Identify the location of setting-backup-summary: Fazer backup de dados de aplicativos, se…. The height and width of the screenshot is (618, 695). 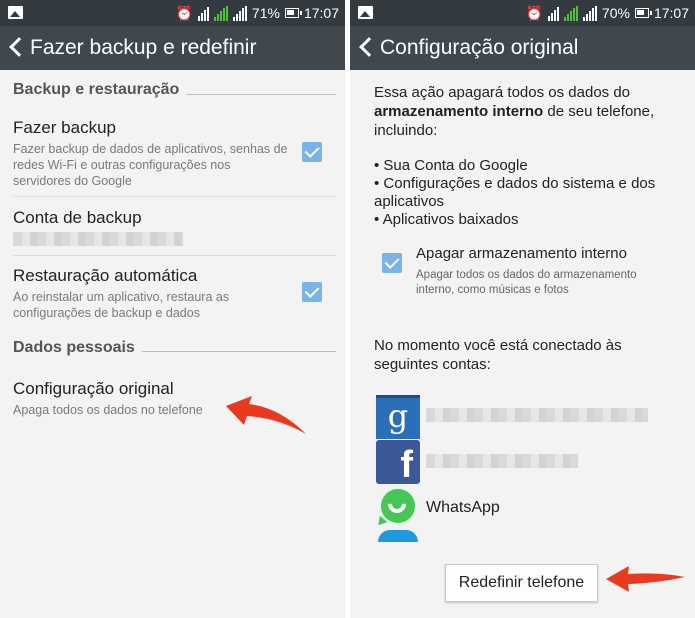
(150, 165).